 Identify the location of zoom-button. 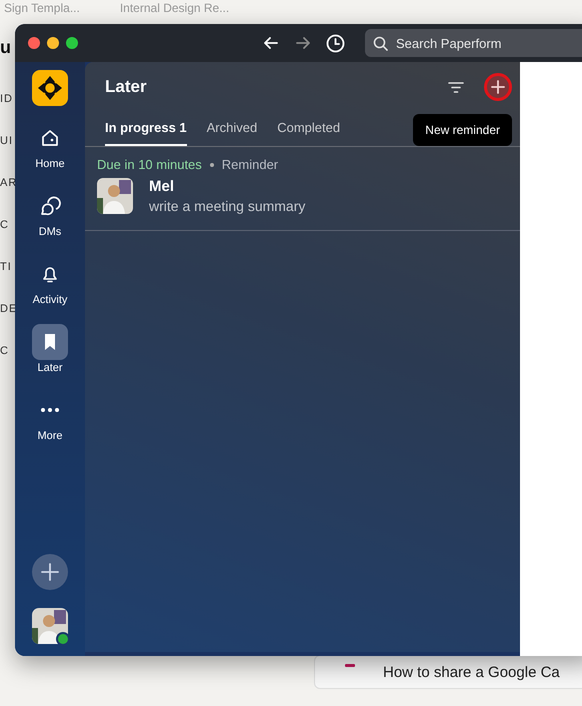
(72, 43).